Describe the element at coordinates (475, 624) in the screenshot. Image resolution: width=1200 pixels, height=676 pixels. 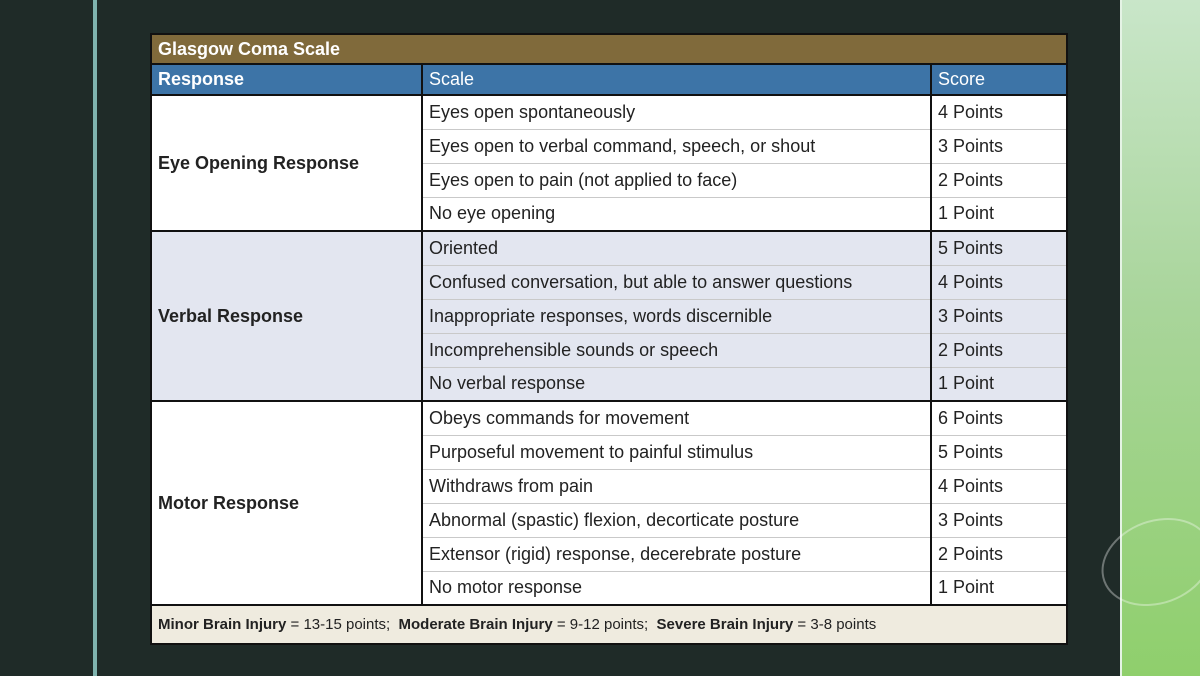
I see `legend-moderate-label: Moderate Brain Injury` at that location.